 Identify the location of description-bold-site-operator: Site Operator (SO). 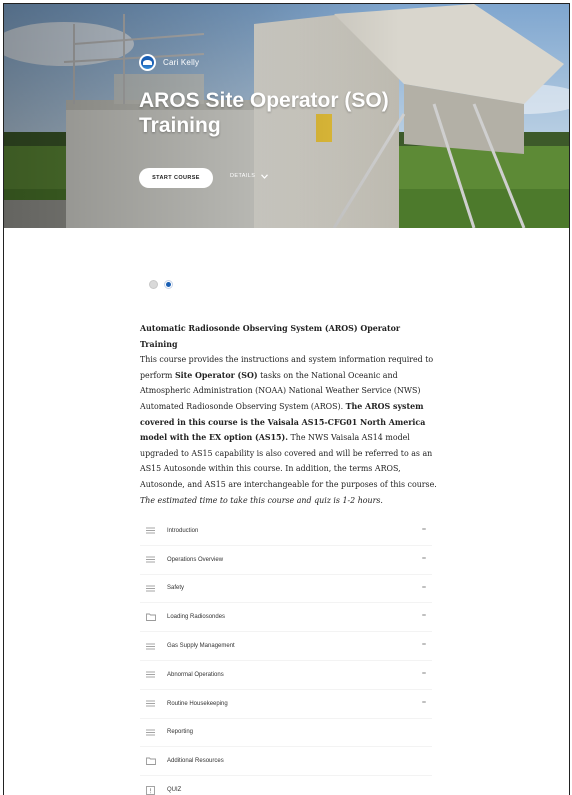
(216, 375).